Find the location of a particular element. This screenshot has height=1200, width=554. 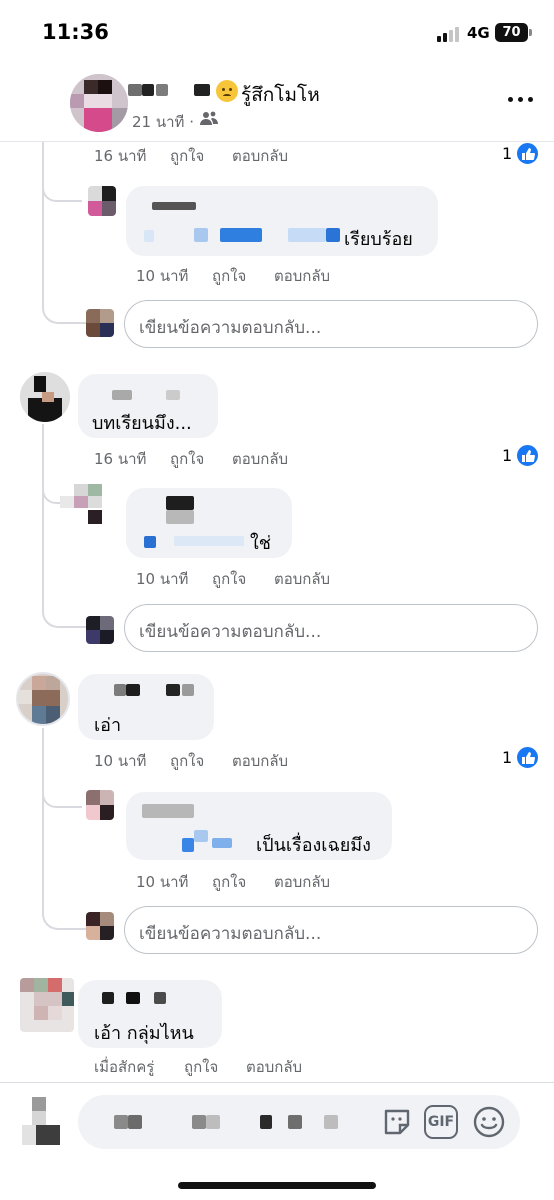

reply-bubble: เป็นเรื่องเฉยมึง is located at coordinates (259, 826).